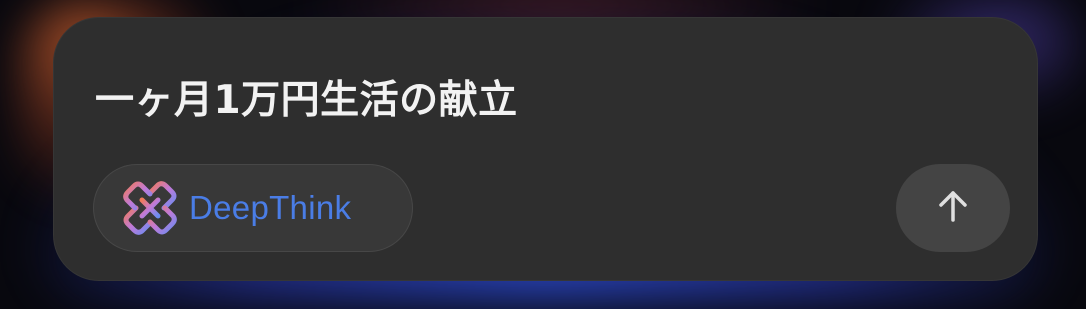  Describe the element at coordinates (150, 208) in the screenshot. I see `deepthink-logo-icon` at that location.